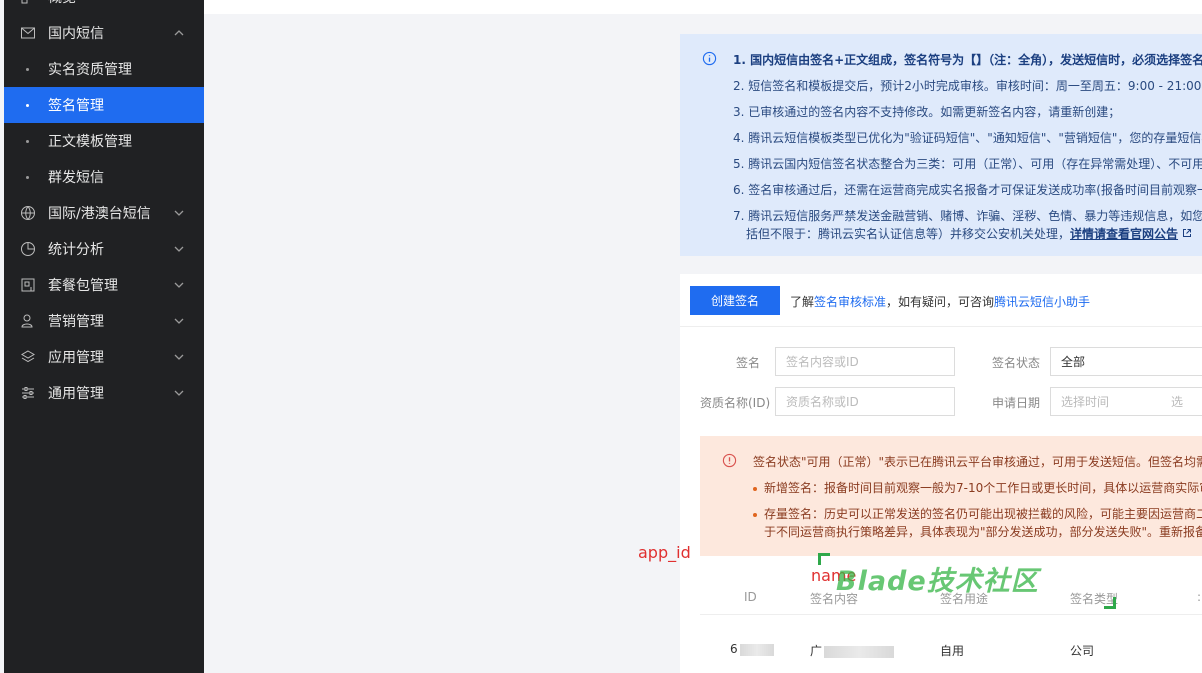 The width and height of the screenshot is (1202, 673). I want to click on sidebar-item-label: 套餐包管理, so click(83, 286).